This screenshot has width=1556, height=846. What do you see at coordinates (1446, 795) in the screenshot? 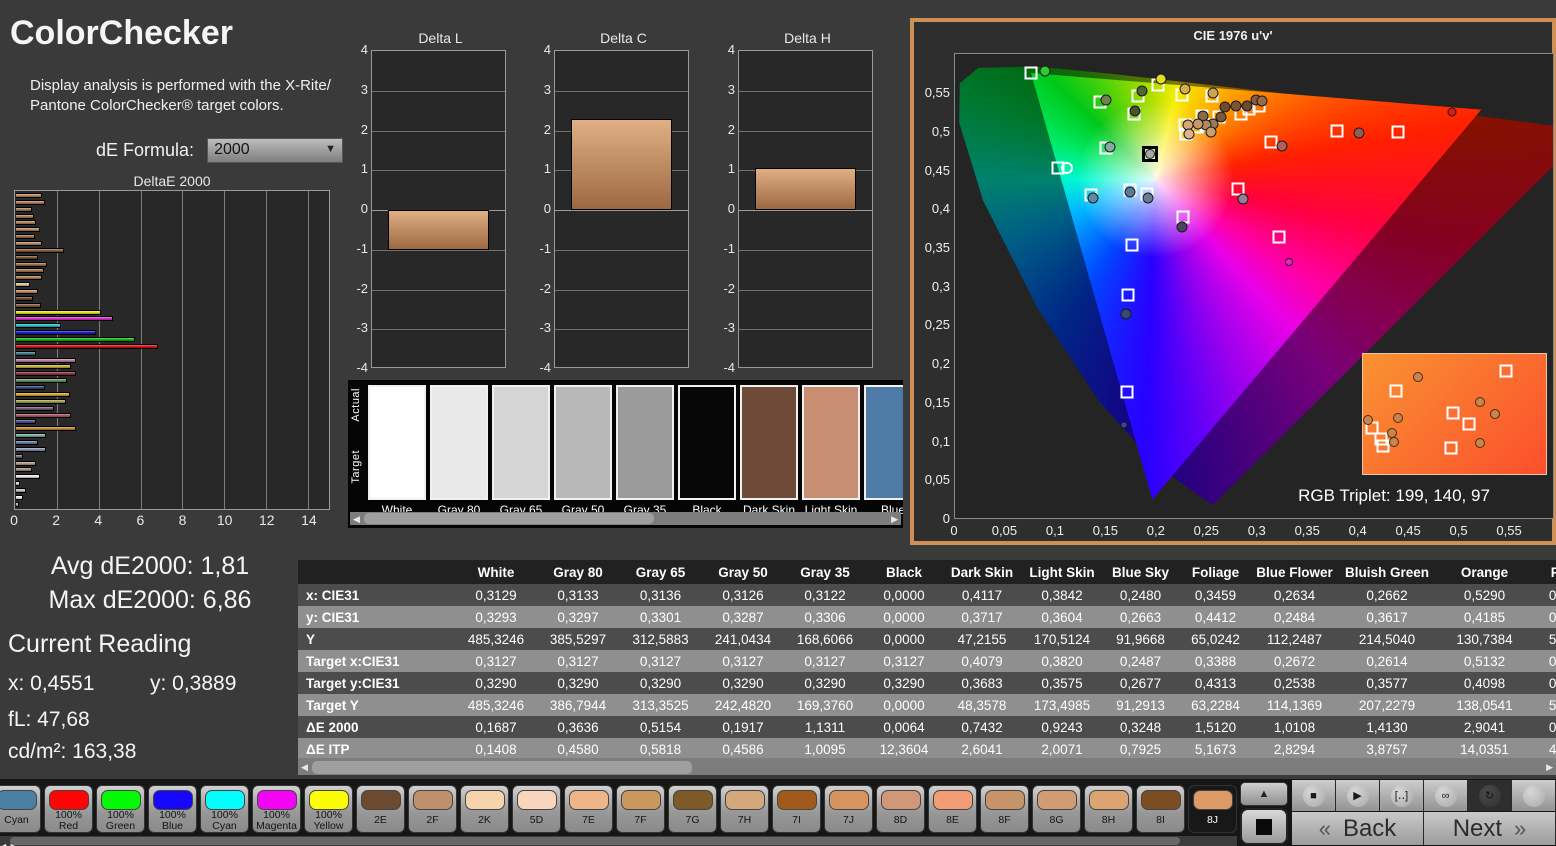
I see `loop-button: ∞` at bounding box center [1446, 795].